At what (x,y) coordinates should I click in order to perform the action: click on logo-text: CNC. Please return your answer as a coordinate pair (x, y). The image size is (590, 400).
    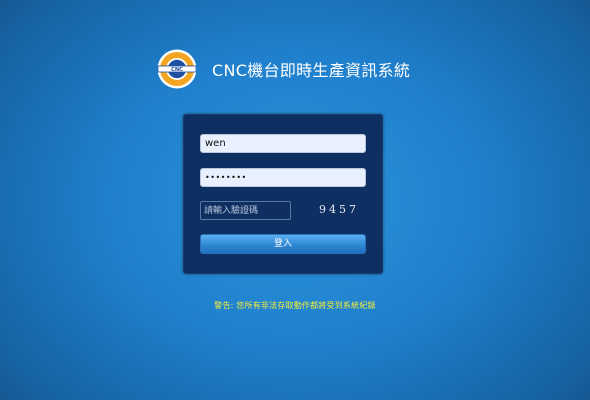
    Looking at the image, I should click on (177, 70).